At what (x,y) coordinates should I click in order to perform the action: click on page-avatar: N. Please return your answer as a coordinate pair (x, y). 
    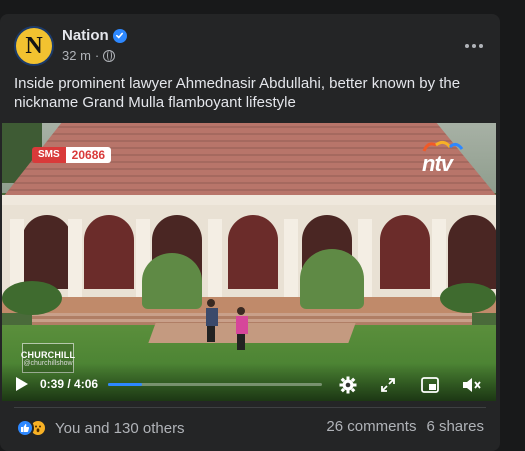
    Looking at the image, I should click on (34, 46).